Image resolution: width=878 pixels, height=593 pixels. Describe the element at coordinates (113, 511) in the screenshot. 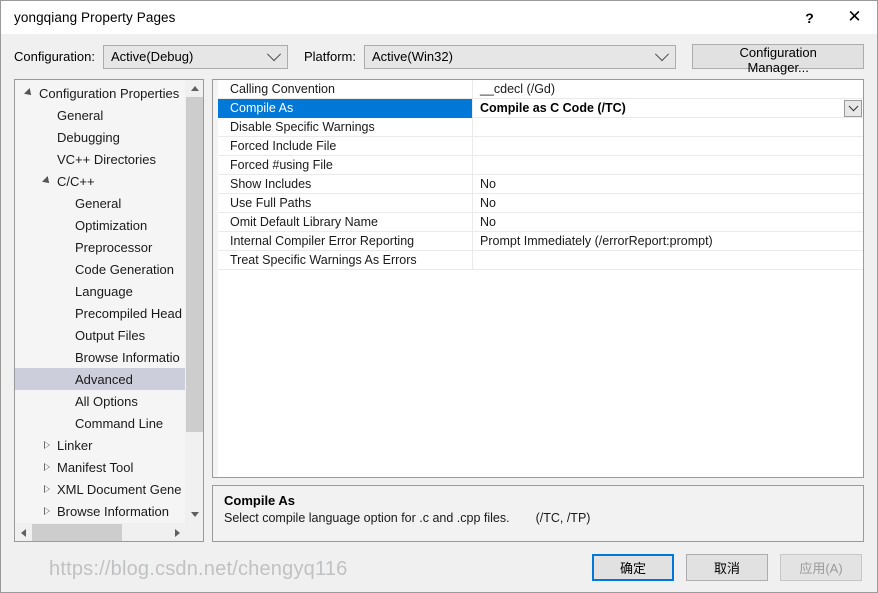

I see `tree-item-label: Browse Information` at that location.